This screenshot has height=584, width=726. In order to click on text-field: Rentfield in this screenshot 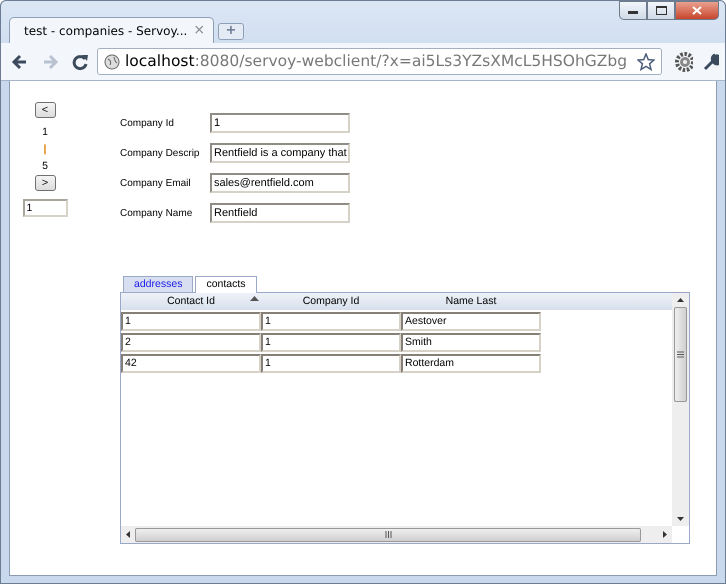, I will do `click(280, 213)`.